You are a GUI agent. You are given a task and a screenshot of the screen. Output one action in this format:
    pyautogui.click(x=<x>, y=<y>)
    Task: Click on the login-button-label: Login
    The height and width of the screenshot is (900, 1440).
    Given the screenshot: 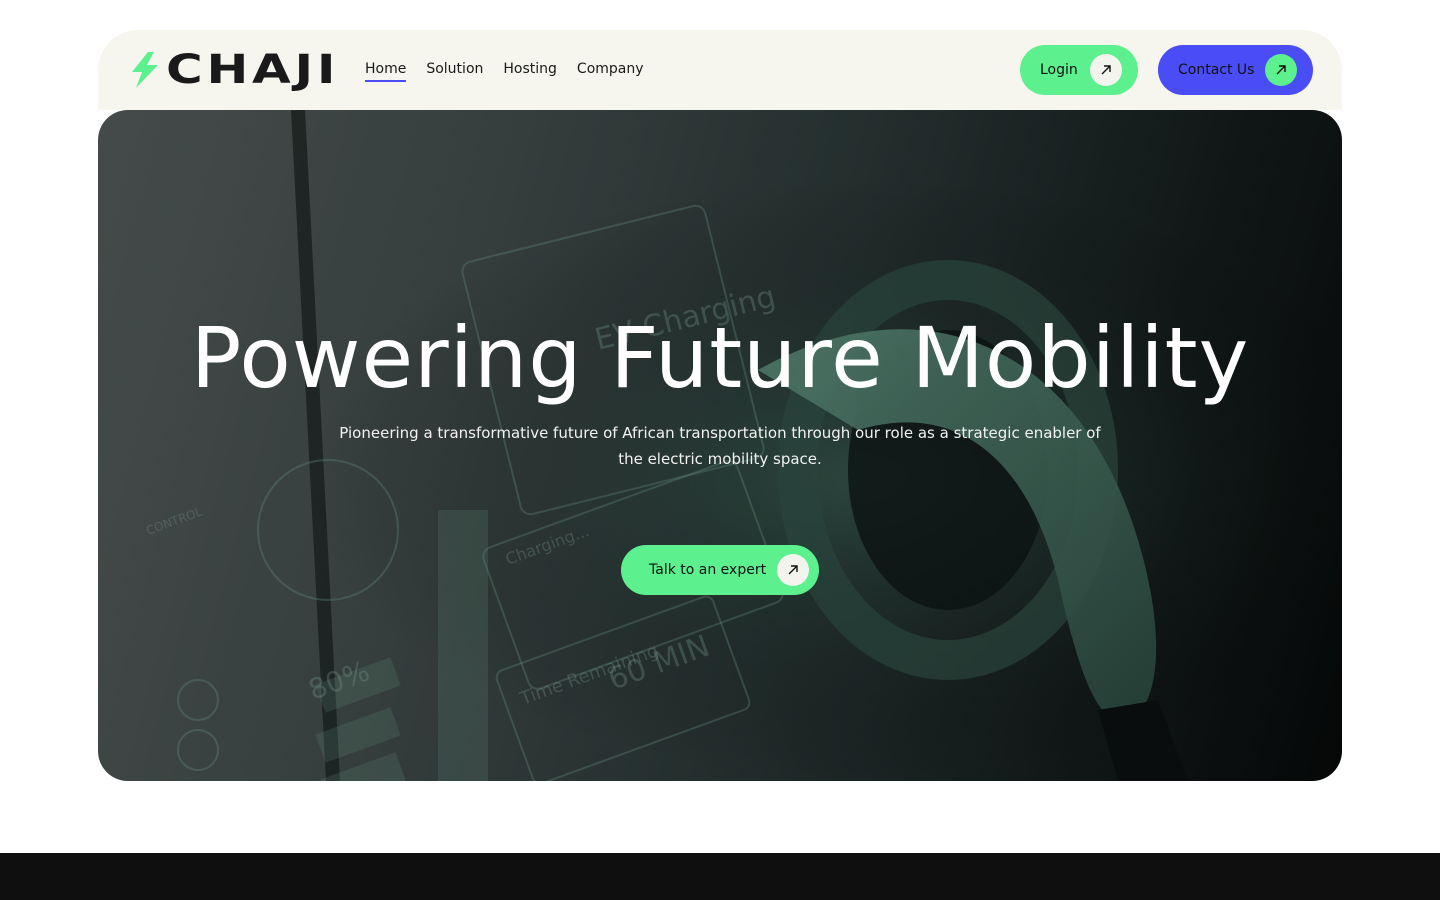 What is the action you would take?
    pyautogui.click(x=1059, y=70)
    